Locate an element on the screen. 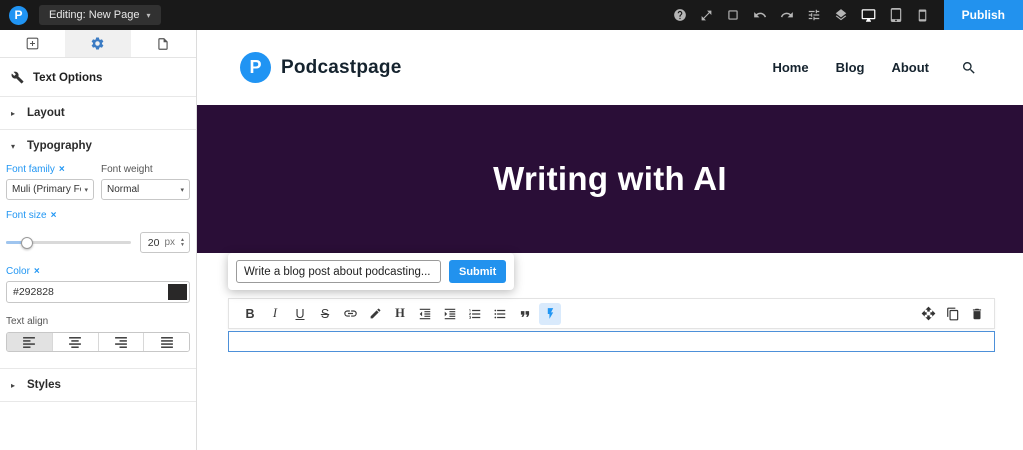 The height and width of the screenshot is (450, 1023). font-weight-label: Font weight is located at coordinates (127, 169).